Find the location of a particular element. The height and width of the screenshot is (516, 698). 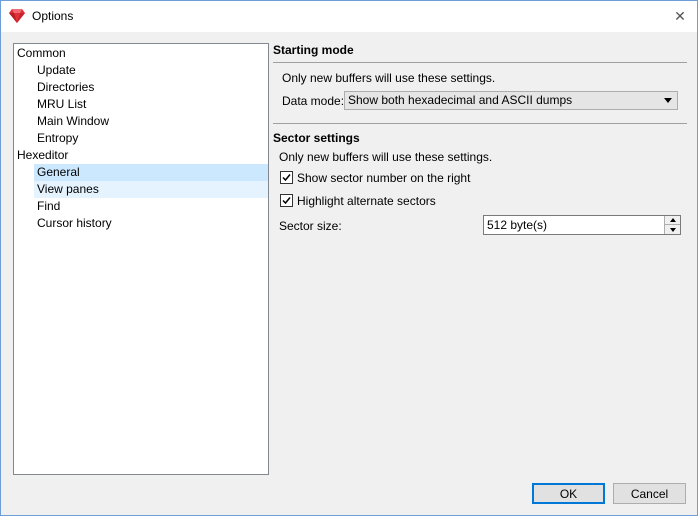

tree-item-directories: Directories is located at coordinates (141, 87).